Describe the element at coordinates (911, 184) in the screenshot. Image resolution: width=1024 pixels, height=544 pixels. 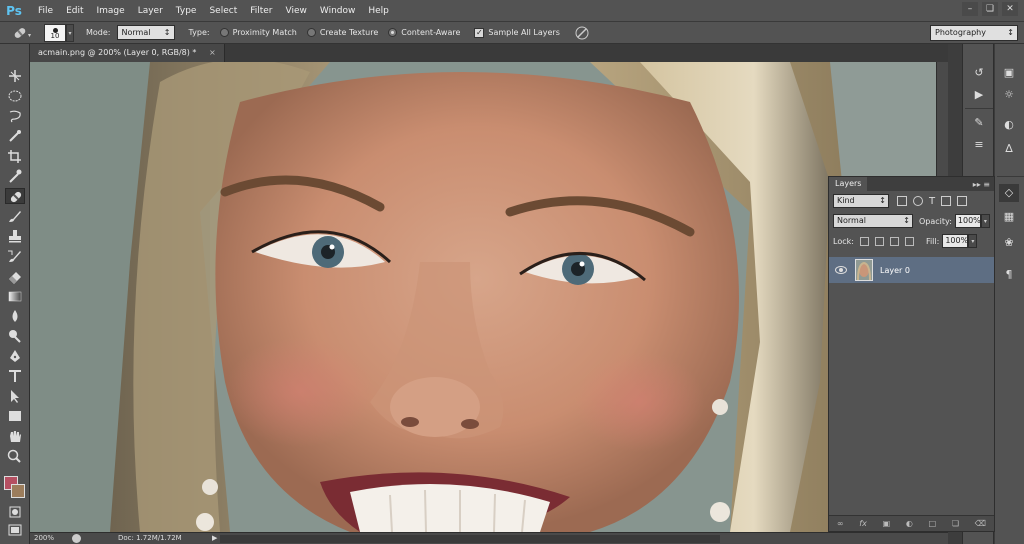
I see `layers-panel-header: Layers ▸▸ ≡` at that location.